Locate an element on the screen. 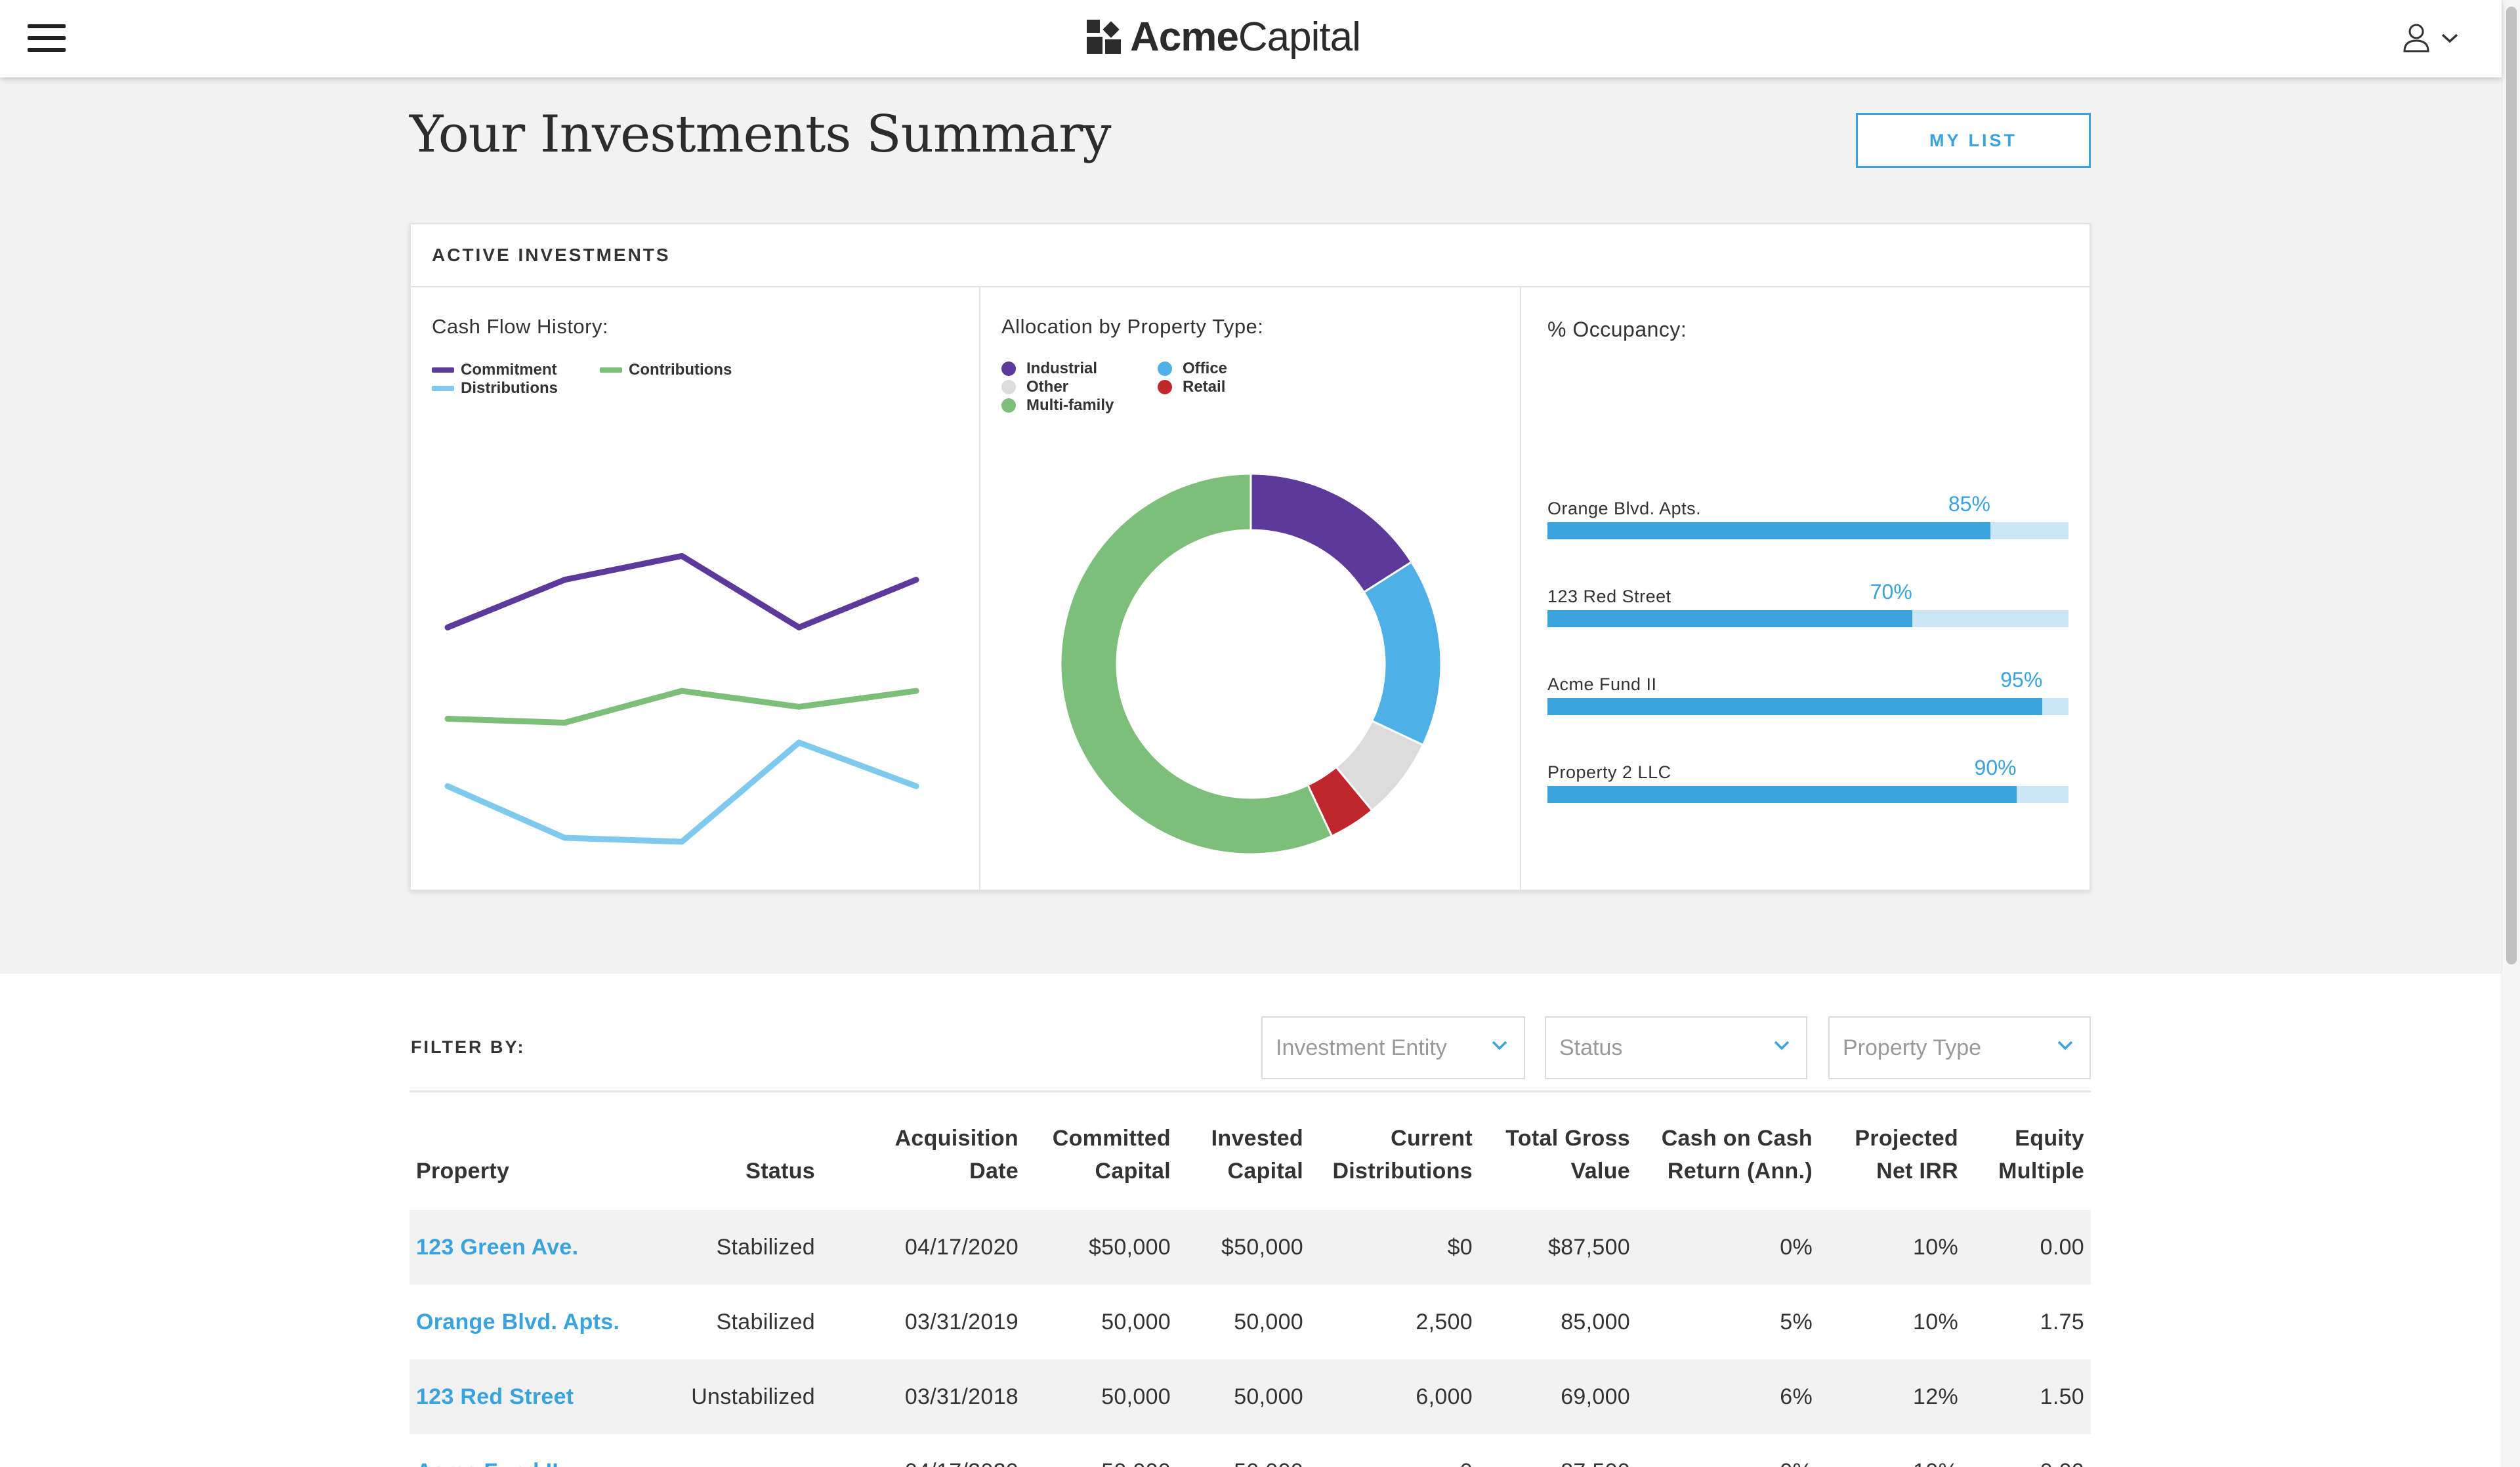 The height and width of the screenshot is (1467, 2520). property-type-select: Property Type is located at coordinates (1959, 1047).